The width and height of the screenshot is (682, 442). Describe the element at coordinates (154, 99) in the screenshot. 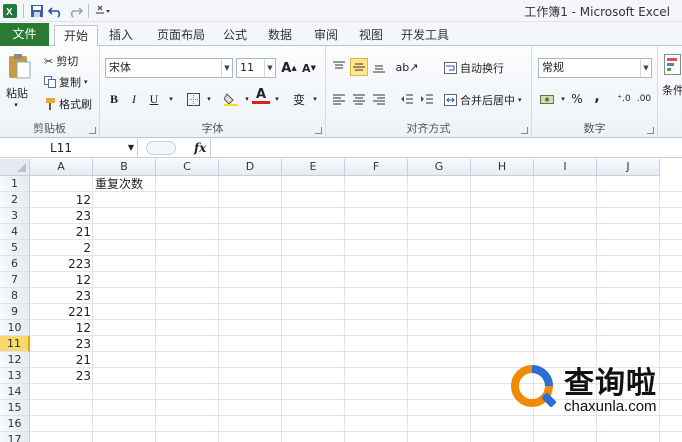

I see `underline-button: U` at that location.